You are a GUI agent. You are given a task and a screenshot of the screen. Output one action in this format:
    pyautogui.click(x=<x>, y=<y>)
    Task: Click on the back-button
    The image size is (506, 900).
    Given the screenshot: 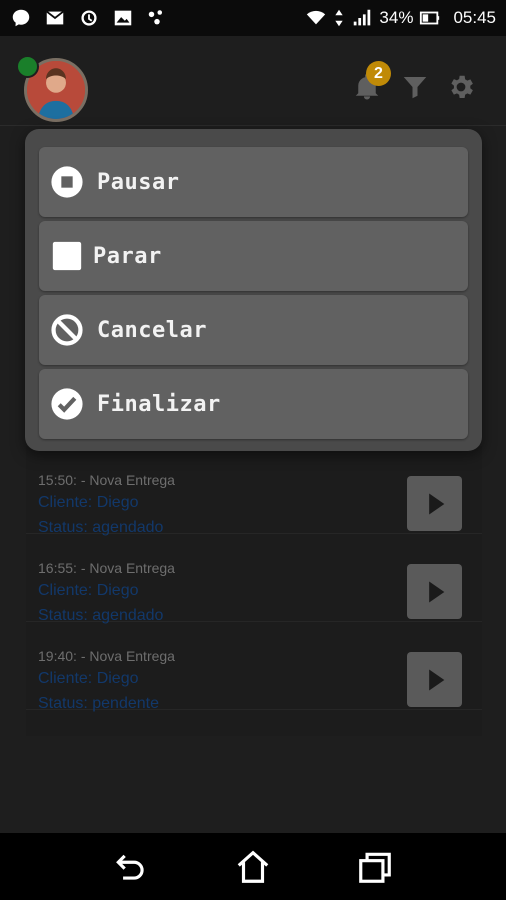 What is the action you would take?
    pyautogui.click(x=131, y=867)
    